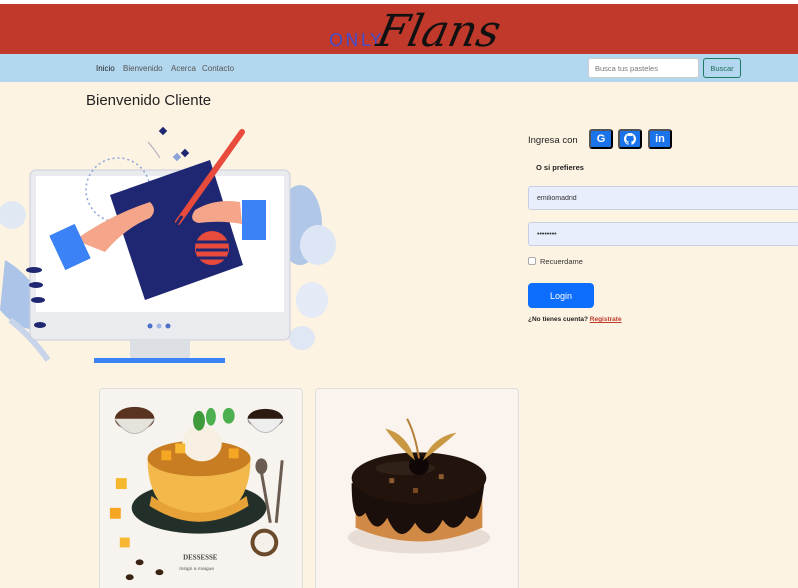 This screenshot has width=798, height=588. What do you see at coordinates (553, 140) in the screenshot?
I see `ingresa-con-label: Ingresa con` at bounding box center [553, 140].